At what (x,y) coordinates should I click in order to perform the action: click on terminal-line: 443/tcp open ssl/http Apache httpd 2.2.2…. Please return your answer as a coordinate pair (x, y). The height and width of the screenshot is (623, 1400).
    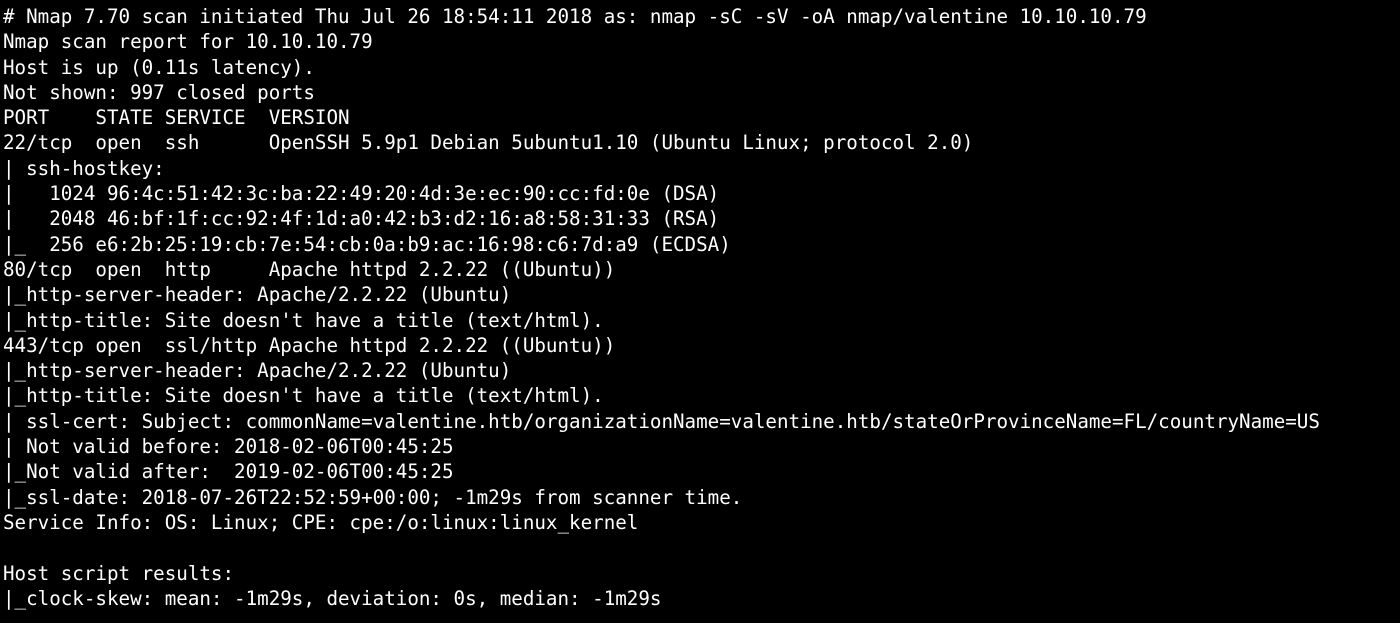
    Looking at the image, I should click on (309, 345).